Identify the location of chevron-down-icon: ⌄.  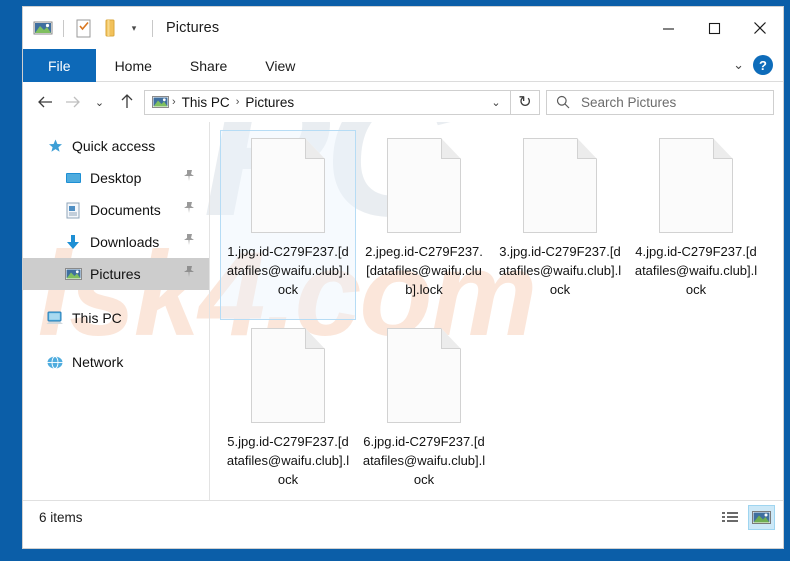
(738, 65).